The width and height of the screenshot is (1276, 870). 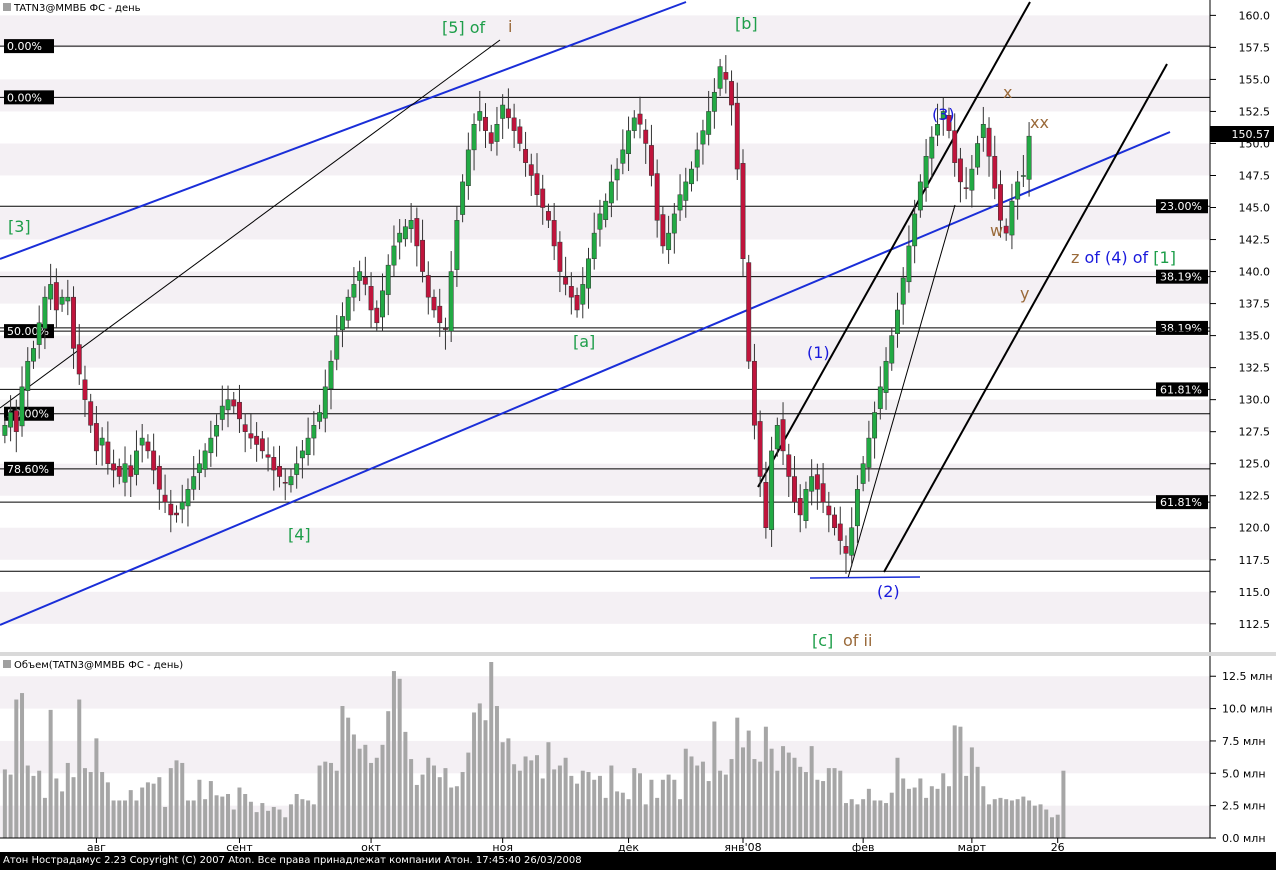 What do you see at coordinates (888, 591) in the screenshot?
I see `wave-label: (2)` at bounding box center [888, 591].